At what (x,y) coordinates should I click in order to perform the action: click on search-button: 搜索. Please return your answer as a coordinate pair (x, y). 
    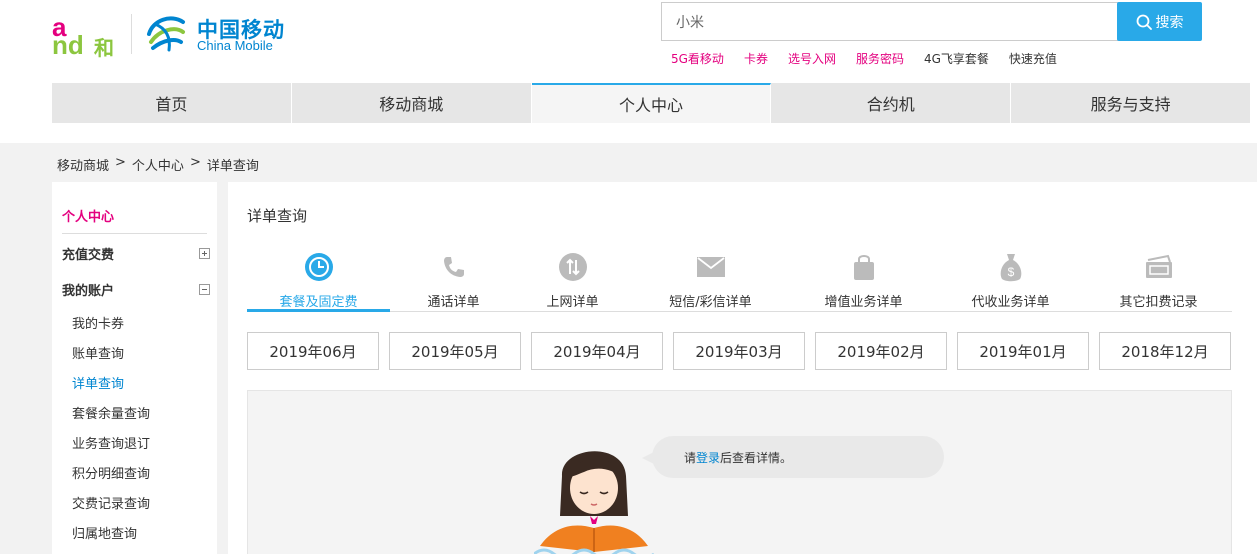
    Looking at the image, I should click on (1159, 21).